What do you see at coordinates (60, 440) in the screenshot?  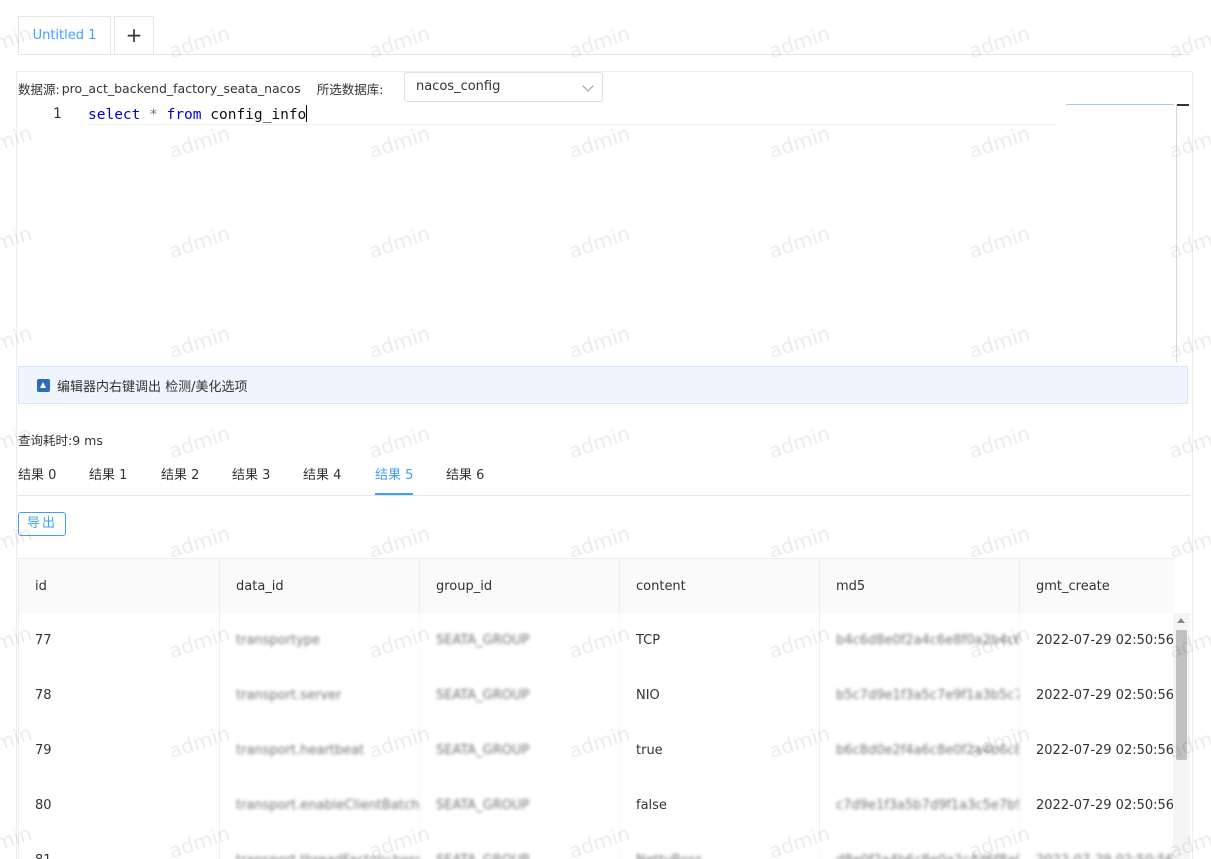 I see `query-time: 查询耗时:9 ms` at bounding box center [60, 440].